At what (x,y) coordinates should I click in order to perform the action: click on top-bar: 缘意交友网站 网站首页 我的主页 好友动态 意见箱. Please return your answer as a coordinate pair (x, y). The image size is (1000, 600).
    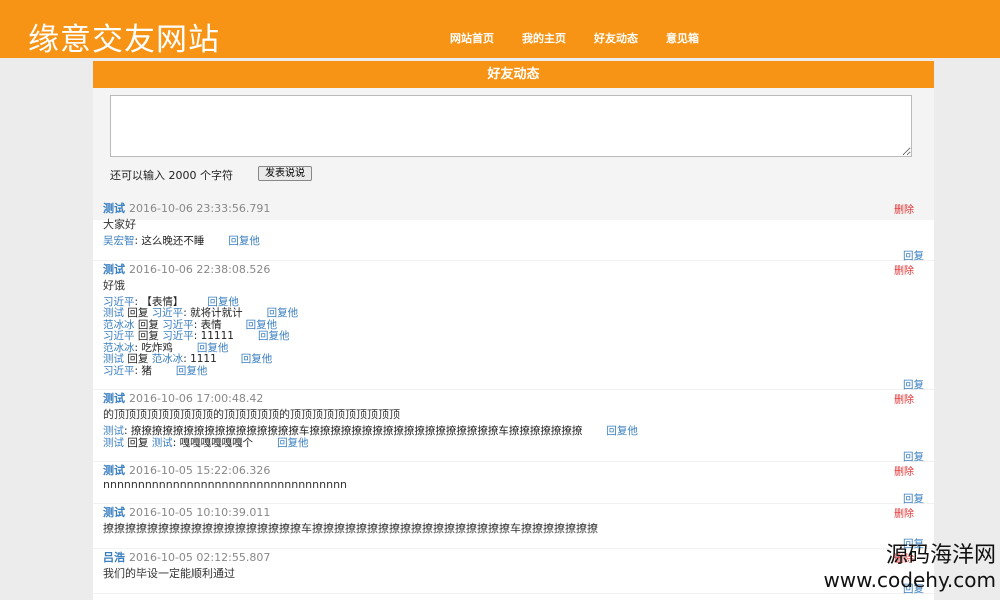
    Looking at the image, I should click on (500, 29).